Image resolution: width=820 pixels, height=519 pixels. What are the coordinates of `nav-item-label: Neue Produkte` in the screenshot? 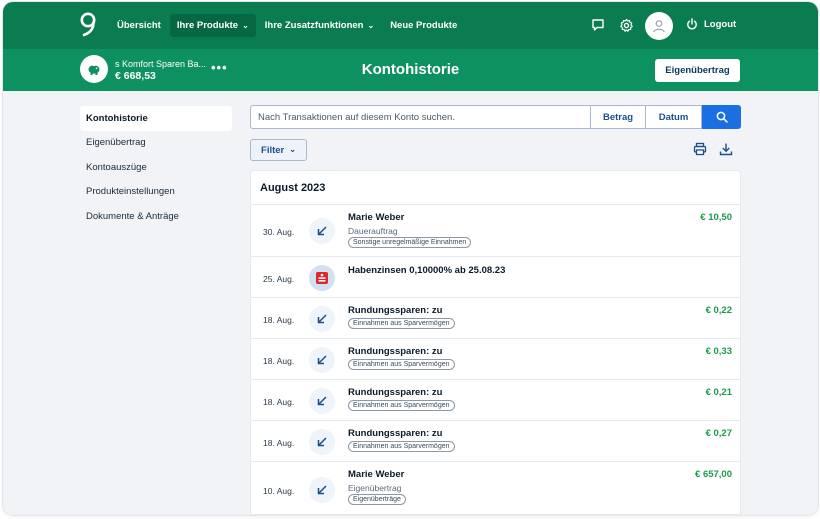 It's located at (424, 25).